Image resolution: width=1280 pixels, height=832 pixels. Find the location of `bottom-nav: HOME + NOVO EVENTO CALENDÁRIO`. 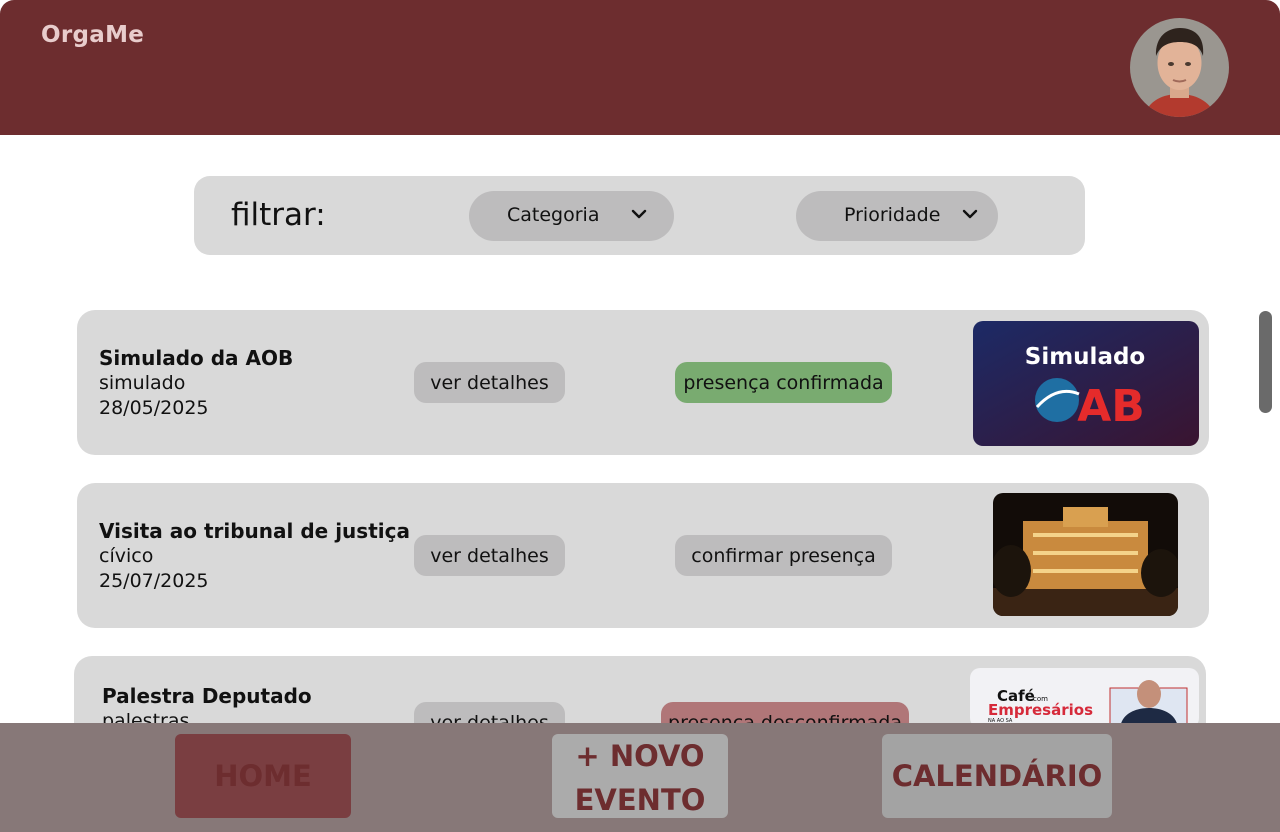

bottom-nav: HOME + NOVO EVENTO CALENDÁRIO is located at coordinates (640, 777).